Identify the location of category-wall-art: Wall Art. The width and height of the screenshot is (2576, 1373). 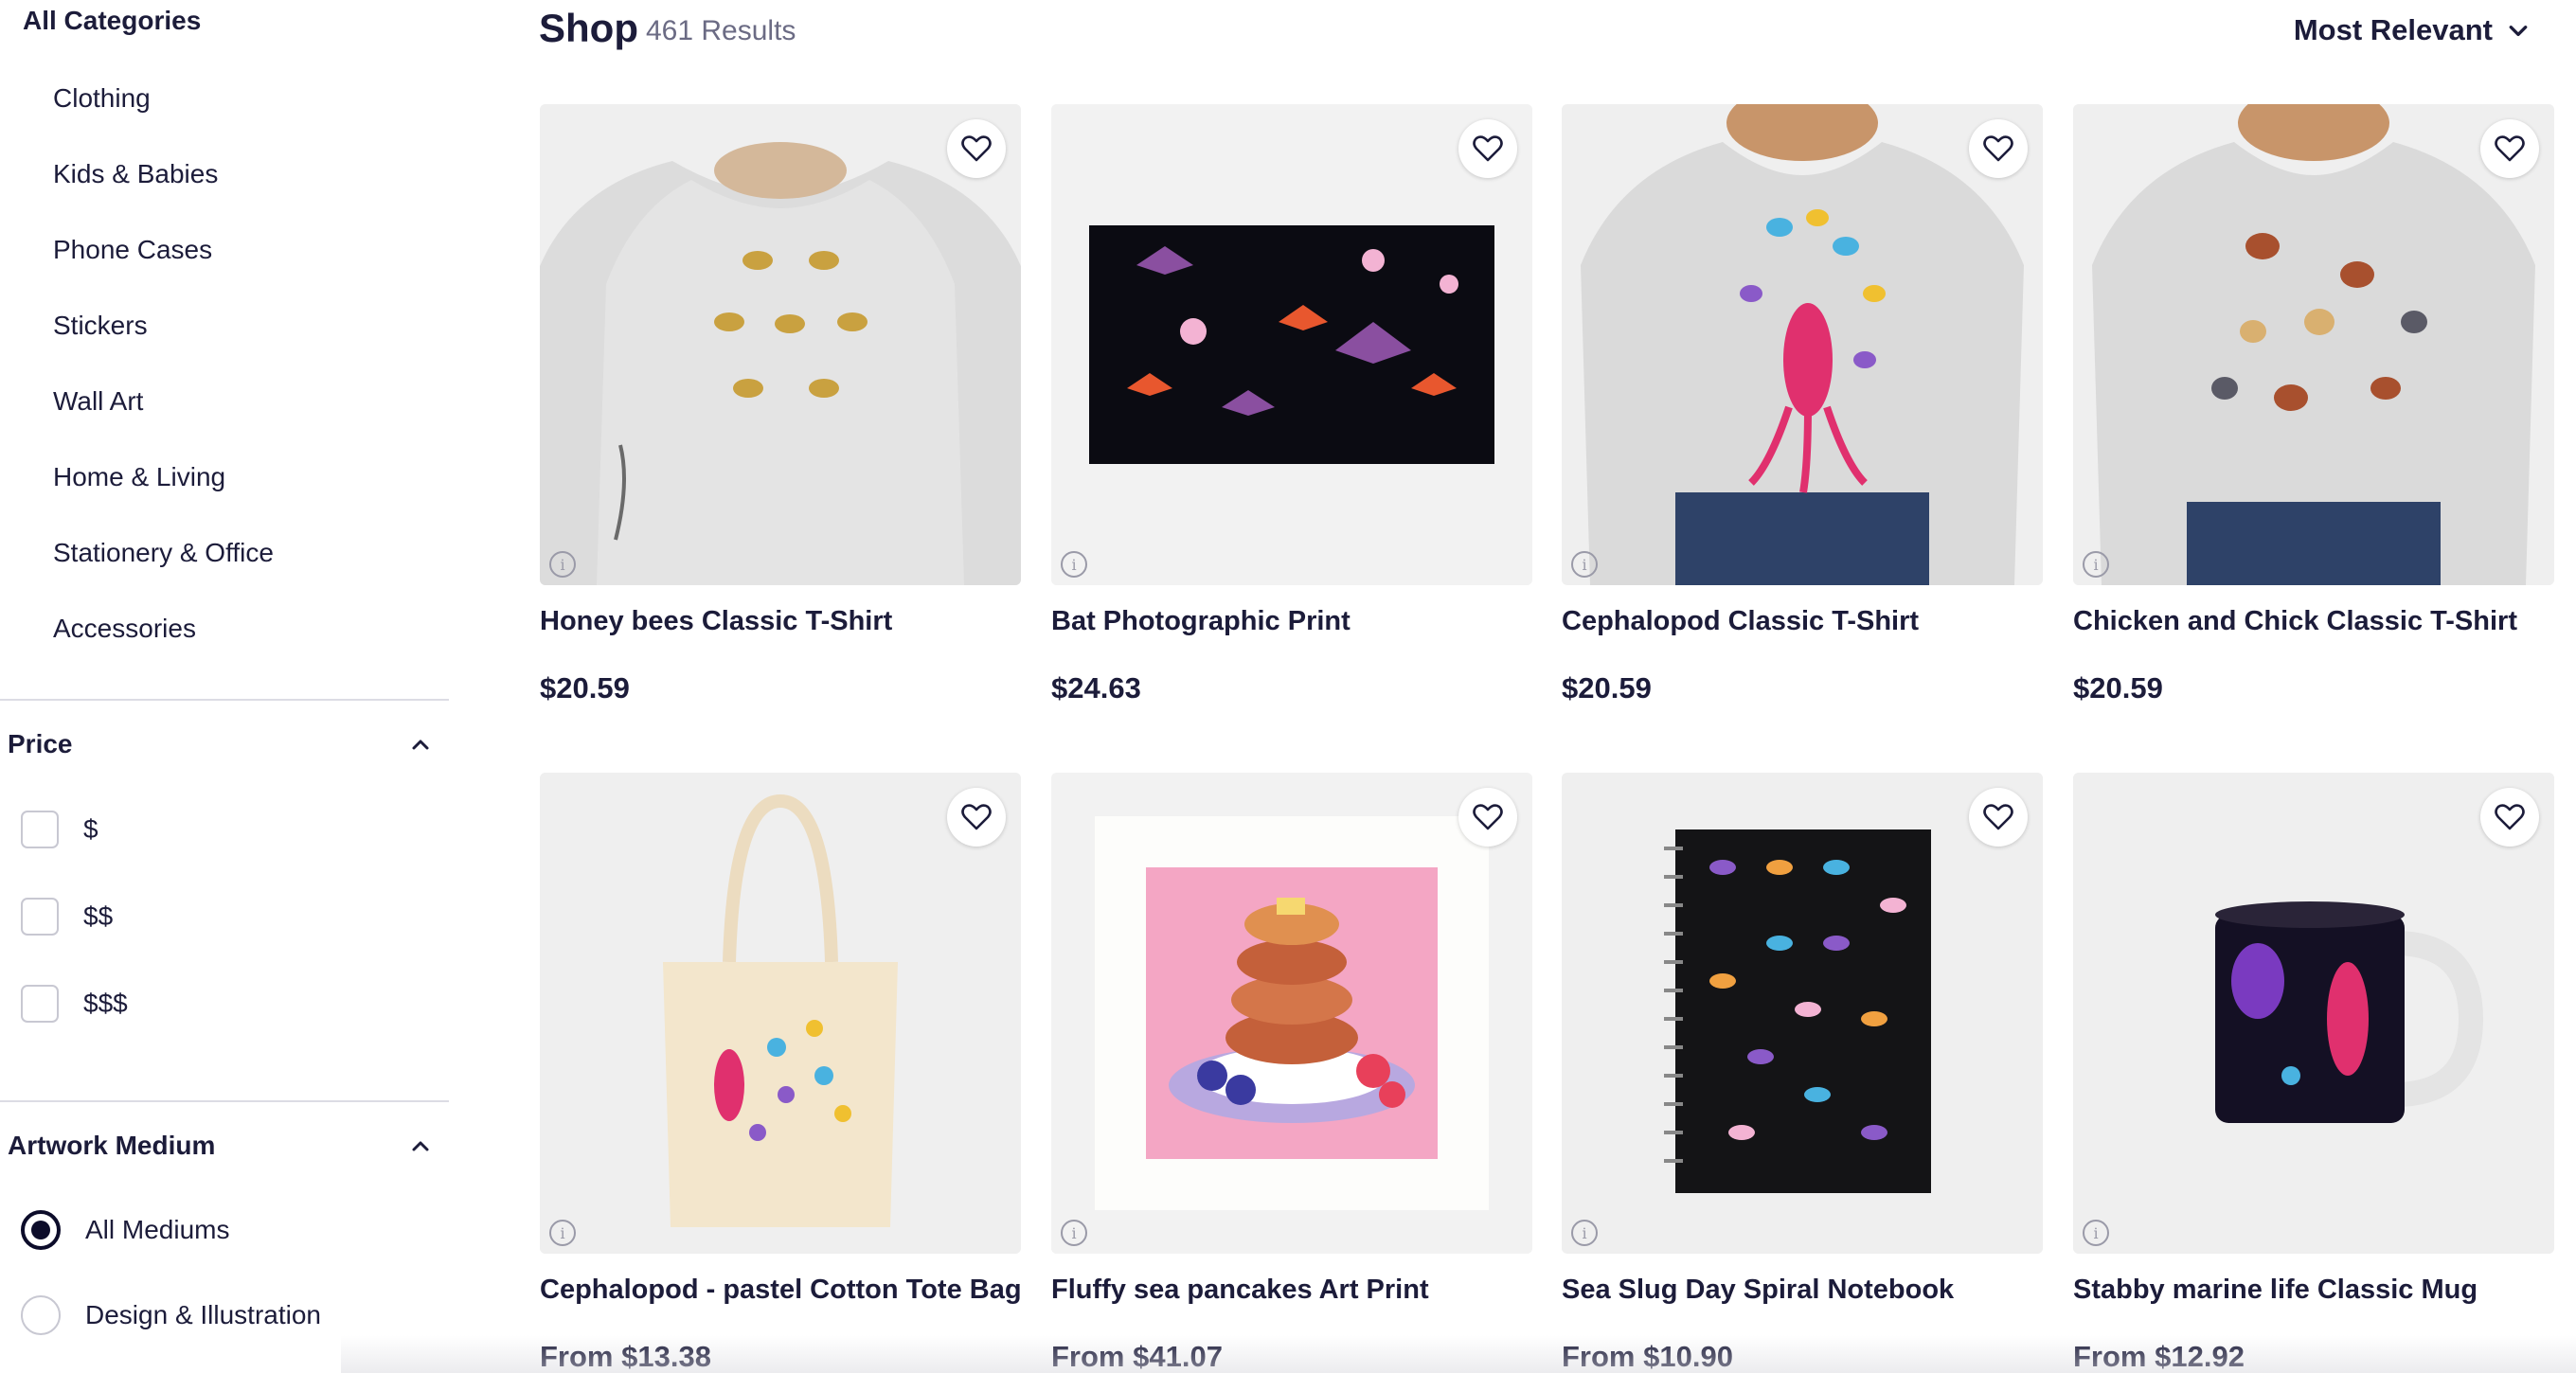
(163, 420).